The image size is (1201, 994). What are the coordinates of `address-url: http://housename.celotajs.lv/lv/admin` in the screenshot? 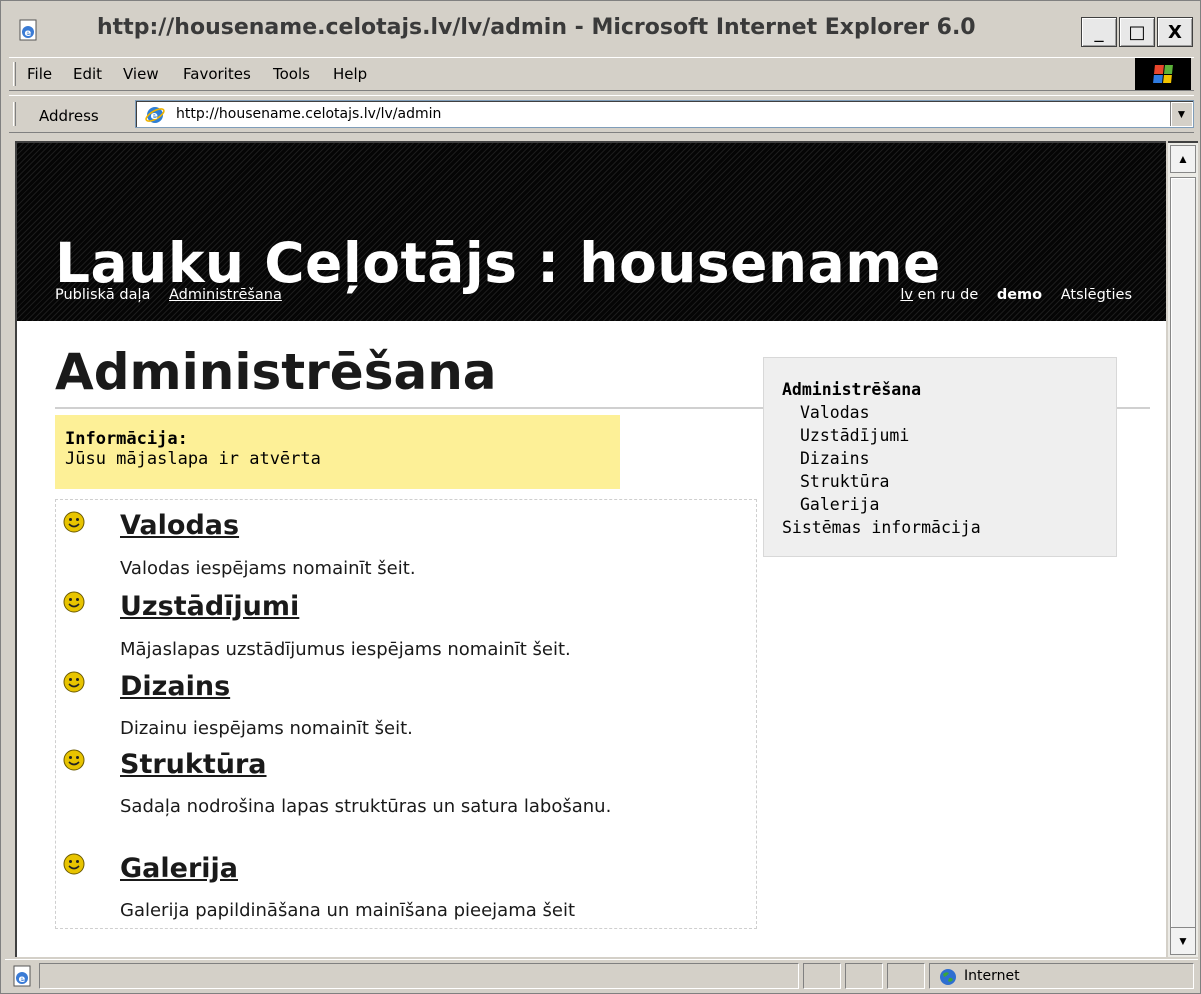 It's located at (308, 114).